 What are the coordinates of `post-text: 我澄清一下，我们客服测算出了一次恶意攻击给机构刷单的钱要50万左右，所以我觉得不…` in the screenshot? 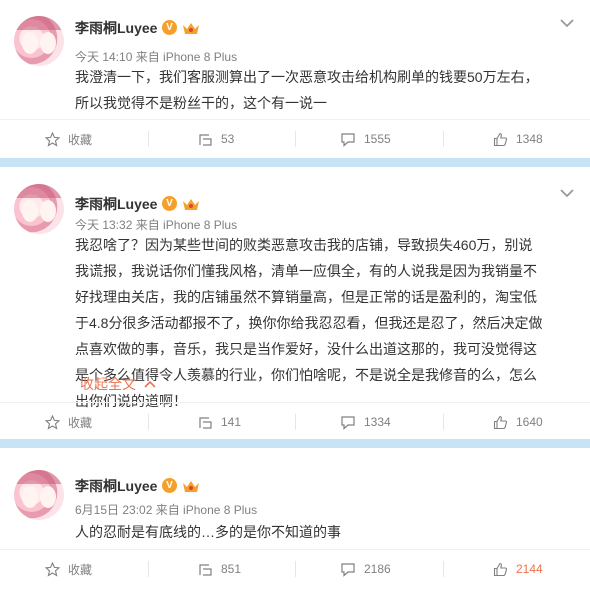 It's located at (307, 90).